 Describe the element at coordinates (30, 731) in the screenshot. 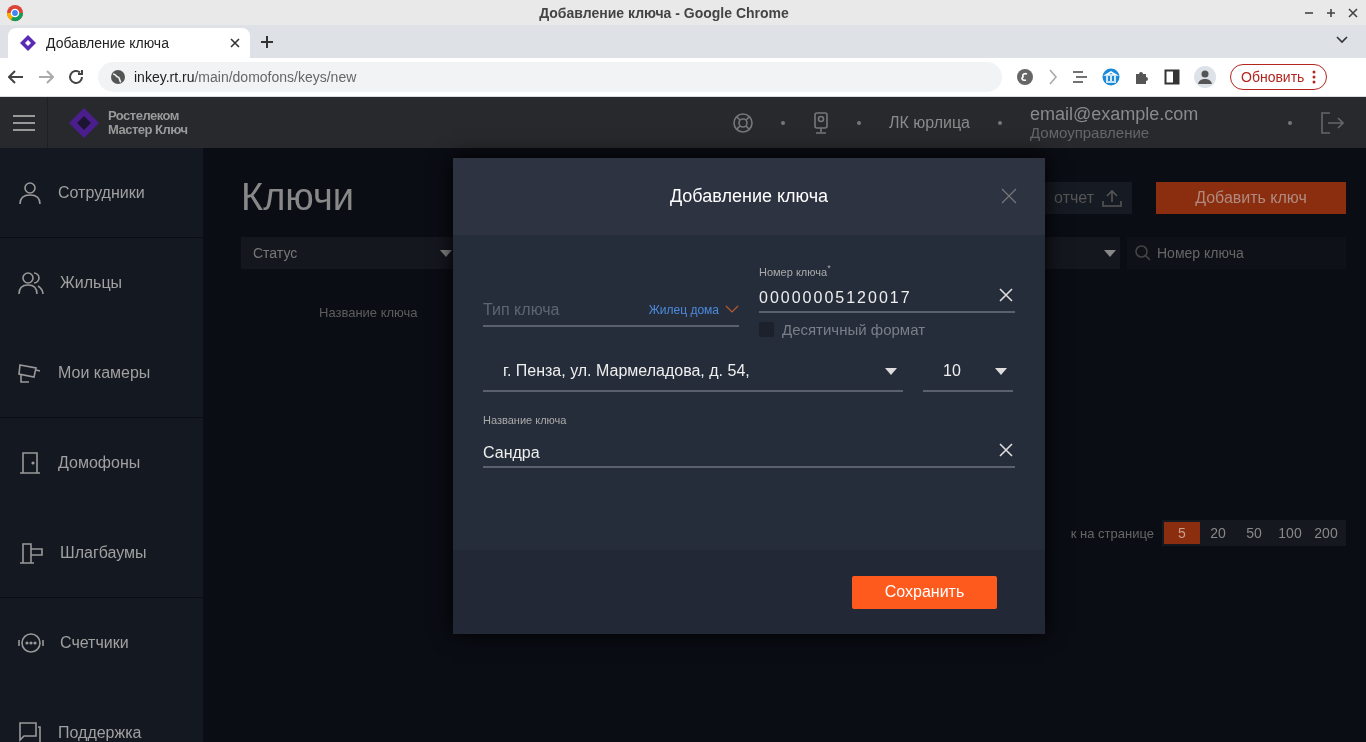

I see `chat-icon` at that location.